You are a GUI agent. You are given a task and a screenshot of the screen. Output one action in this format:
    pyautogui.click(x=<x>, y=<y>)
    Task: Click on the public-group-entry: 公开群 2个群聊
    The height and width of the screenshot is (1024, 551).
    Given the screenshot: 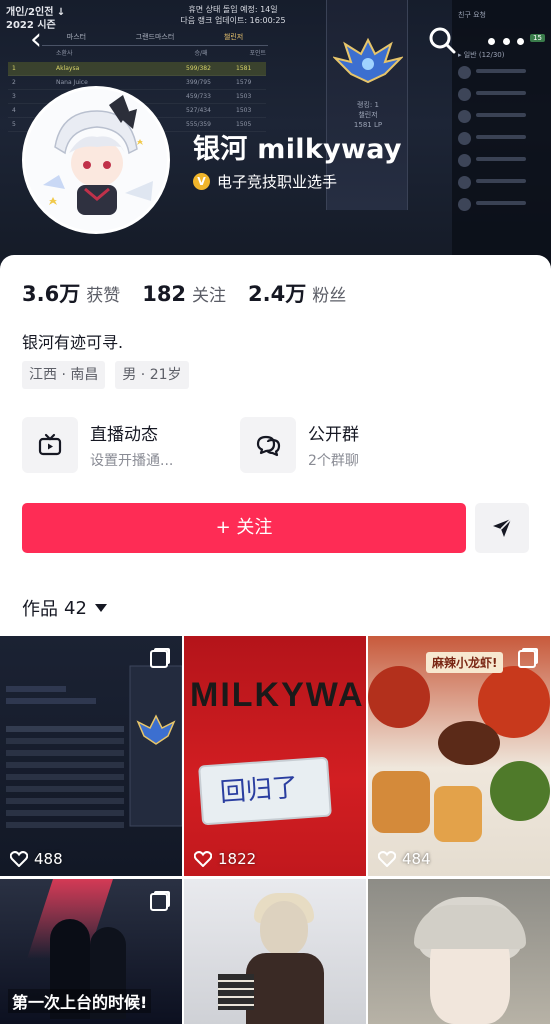 What is the action you would take?
    pyautogui.click(x=340, y=446)
    